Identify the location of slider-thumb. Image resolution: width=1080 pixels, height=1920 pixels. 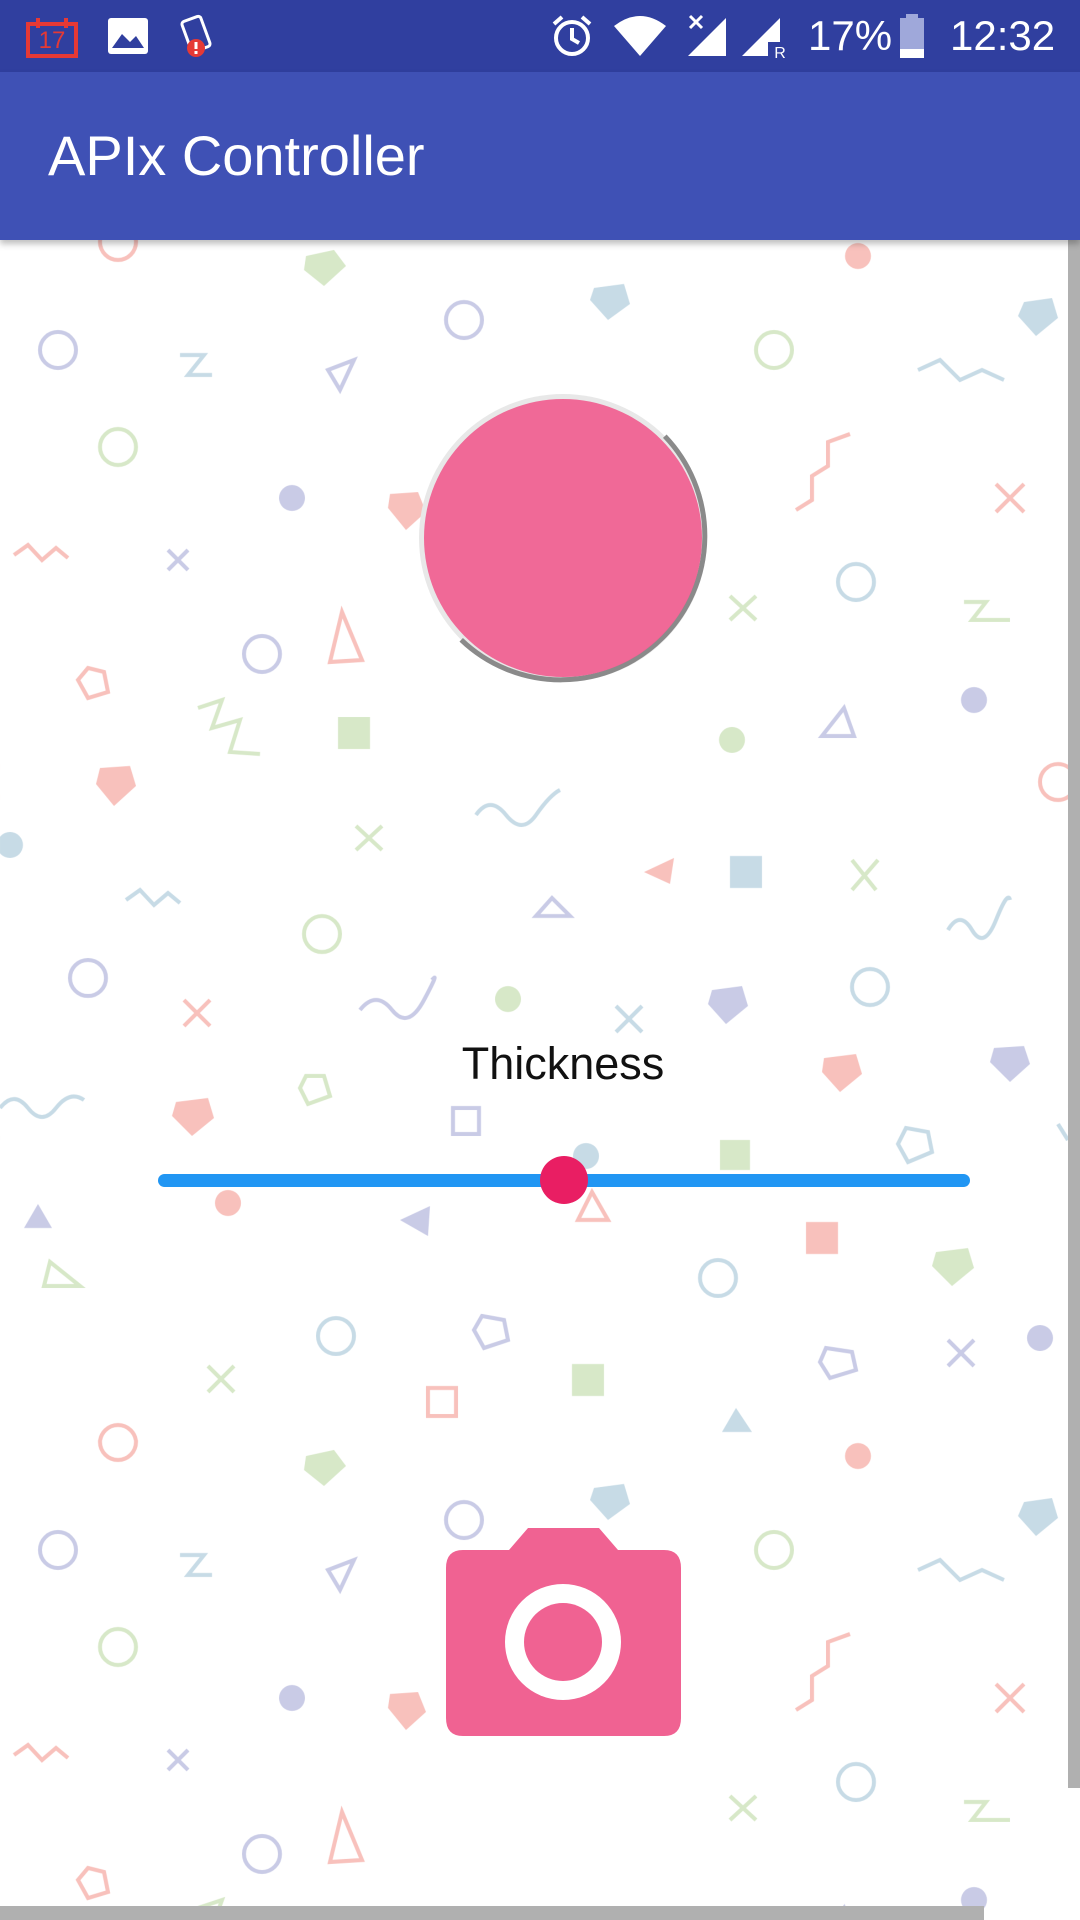
(564, 1180).